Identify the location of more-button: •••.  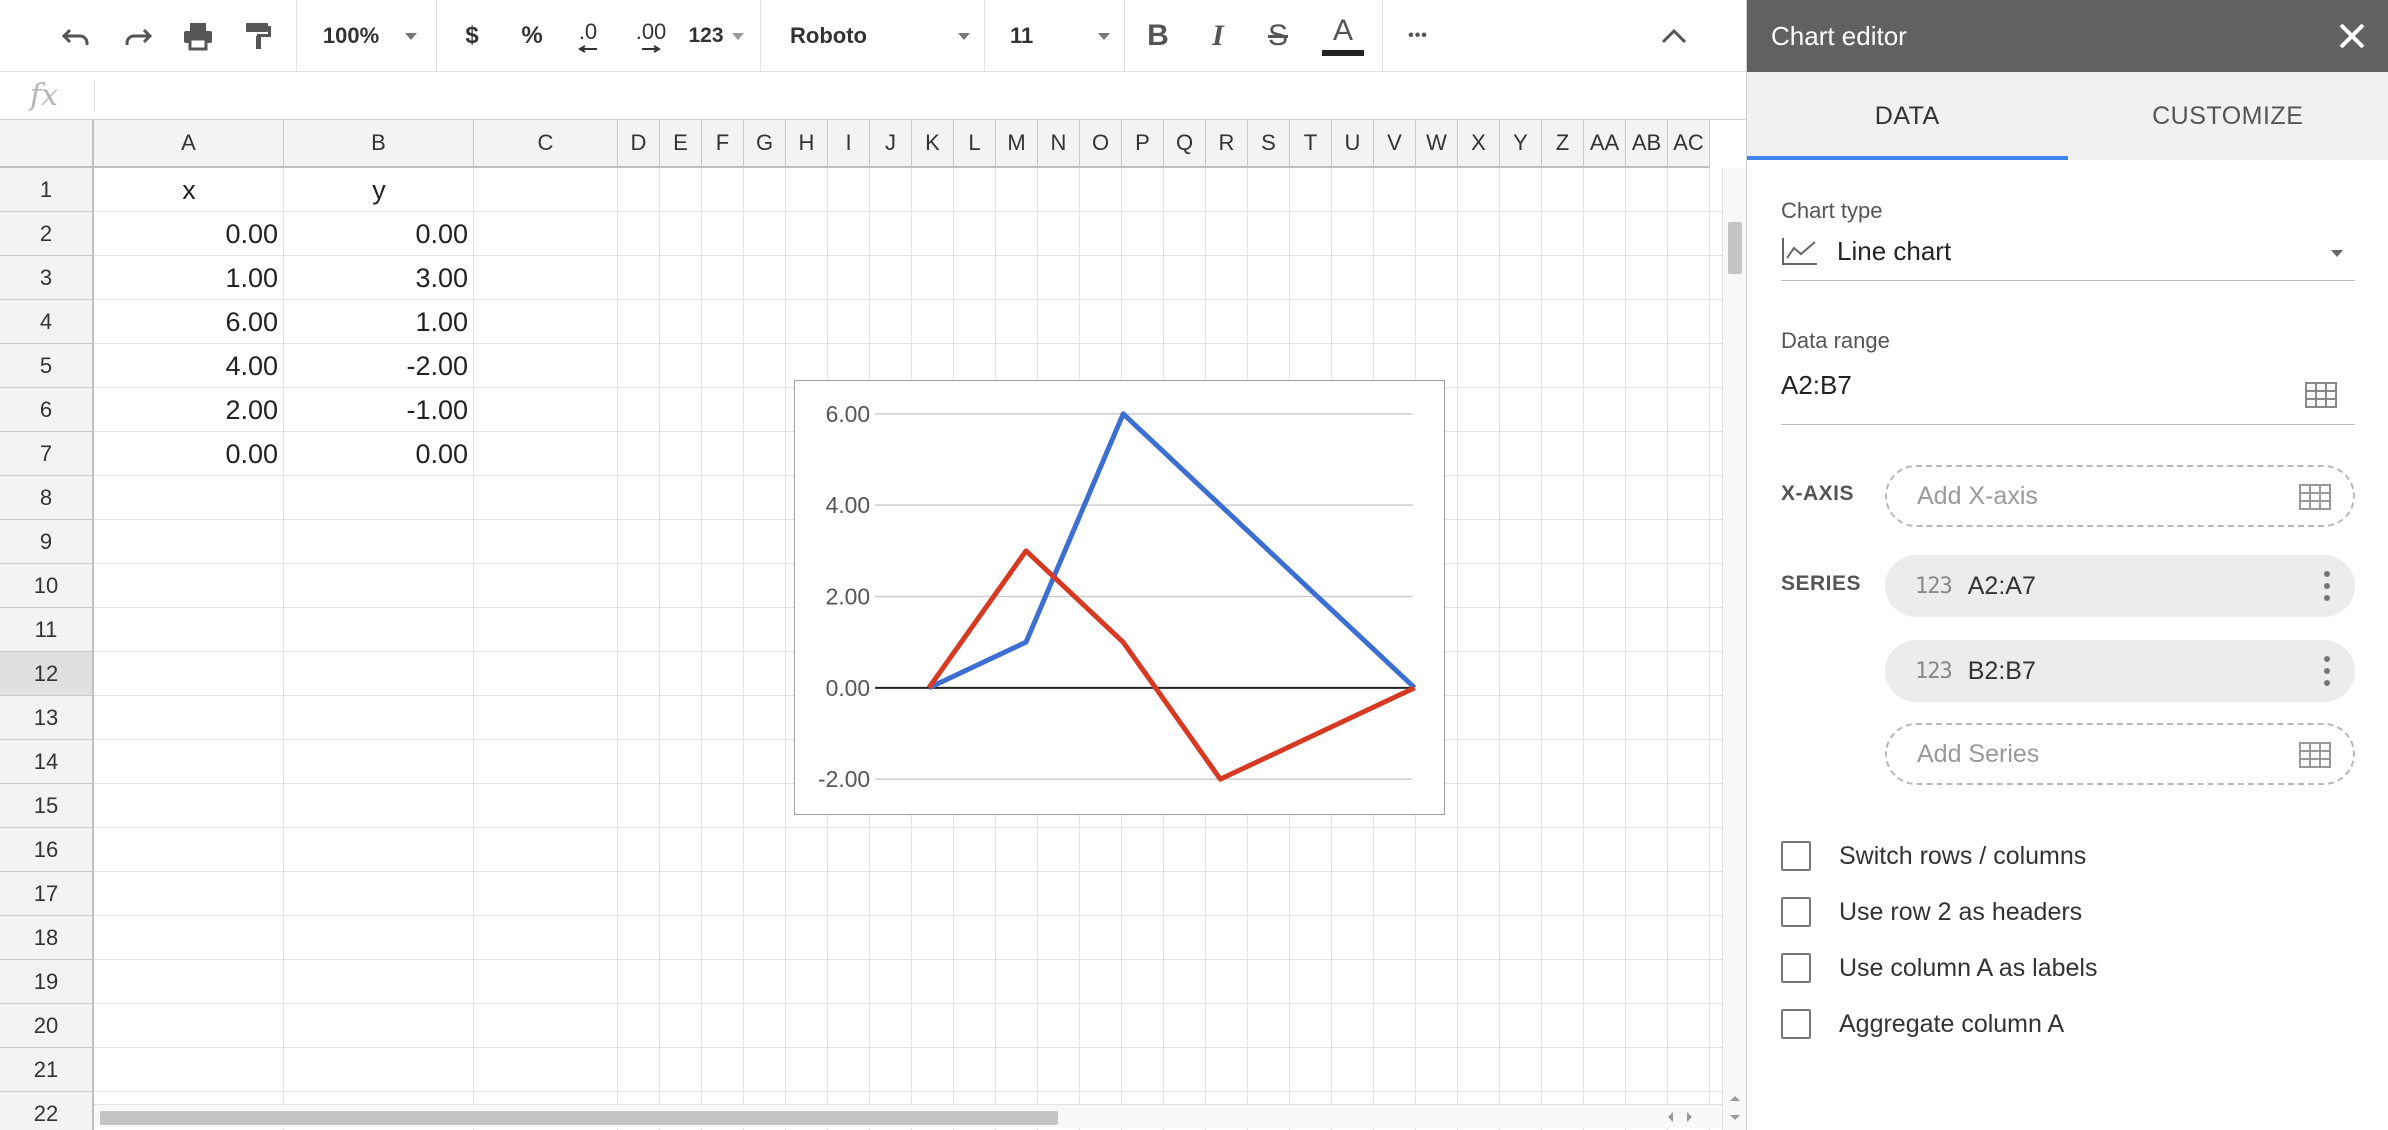
(1418, 36).